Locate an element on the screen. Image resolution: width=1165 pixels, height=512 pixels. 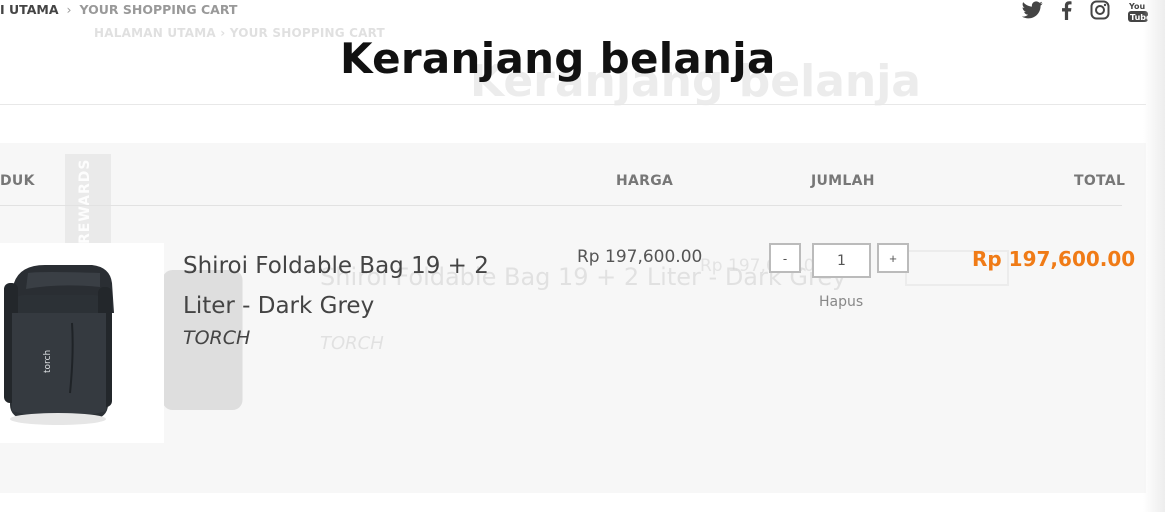
column-header-harga: HARGA is located at coordinates (645, 181).